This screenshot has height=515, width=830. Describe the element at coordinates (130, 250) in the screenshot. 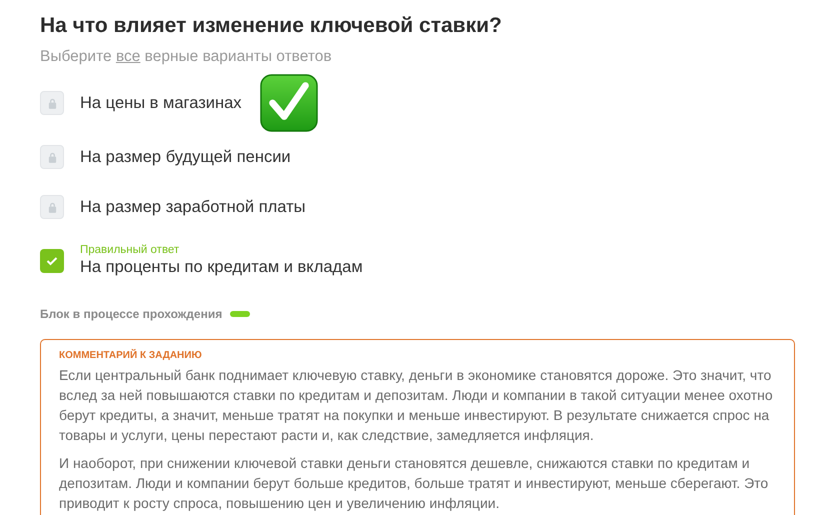

I see `correct-answer-note: Правильный ответ` at that location.